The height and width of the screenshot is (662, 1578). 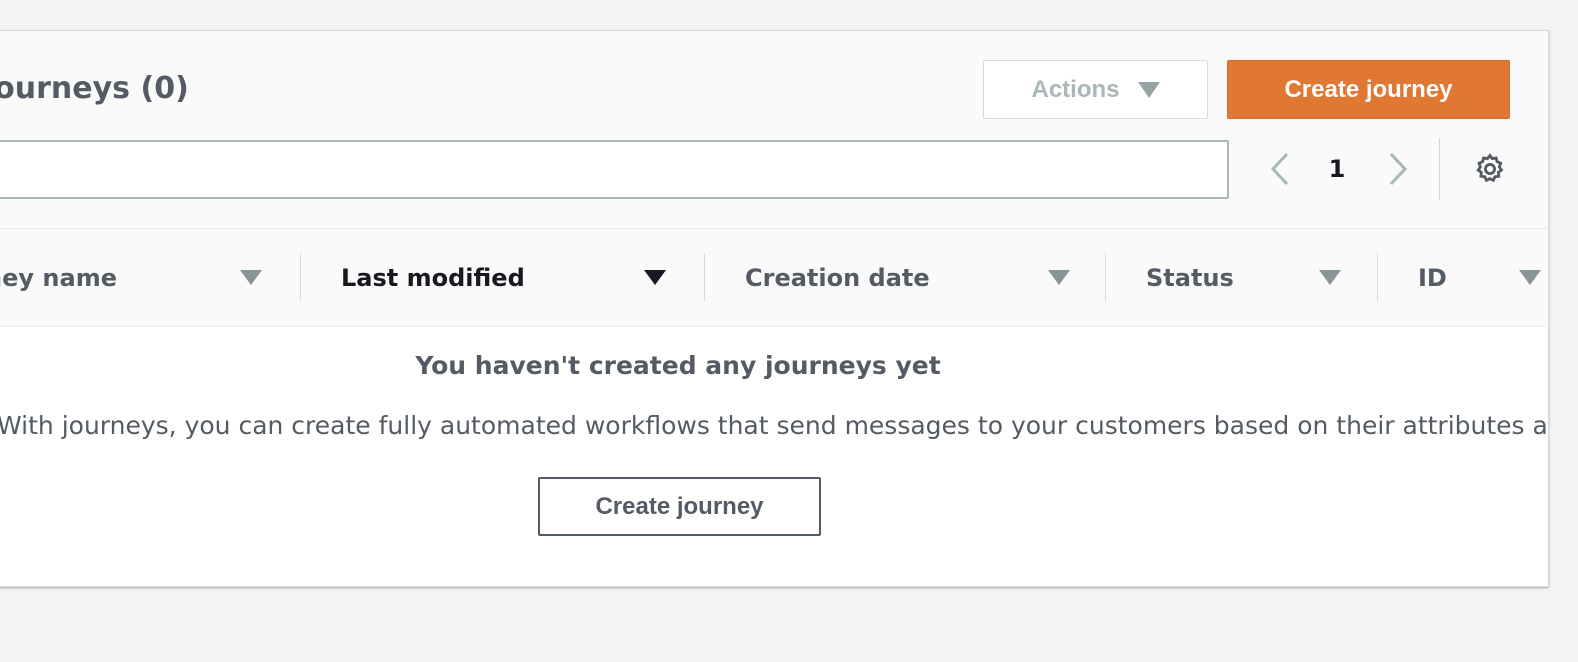 I want to click on column-label: Last modified, so click(x=433, y=278).